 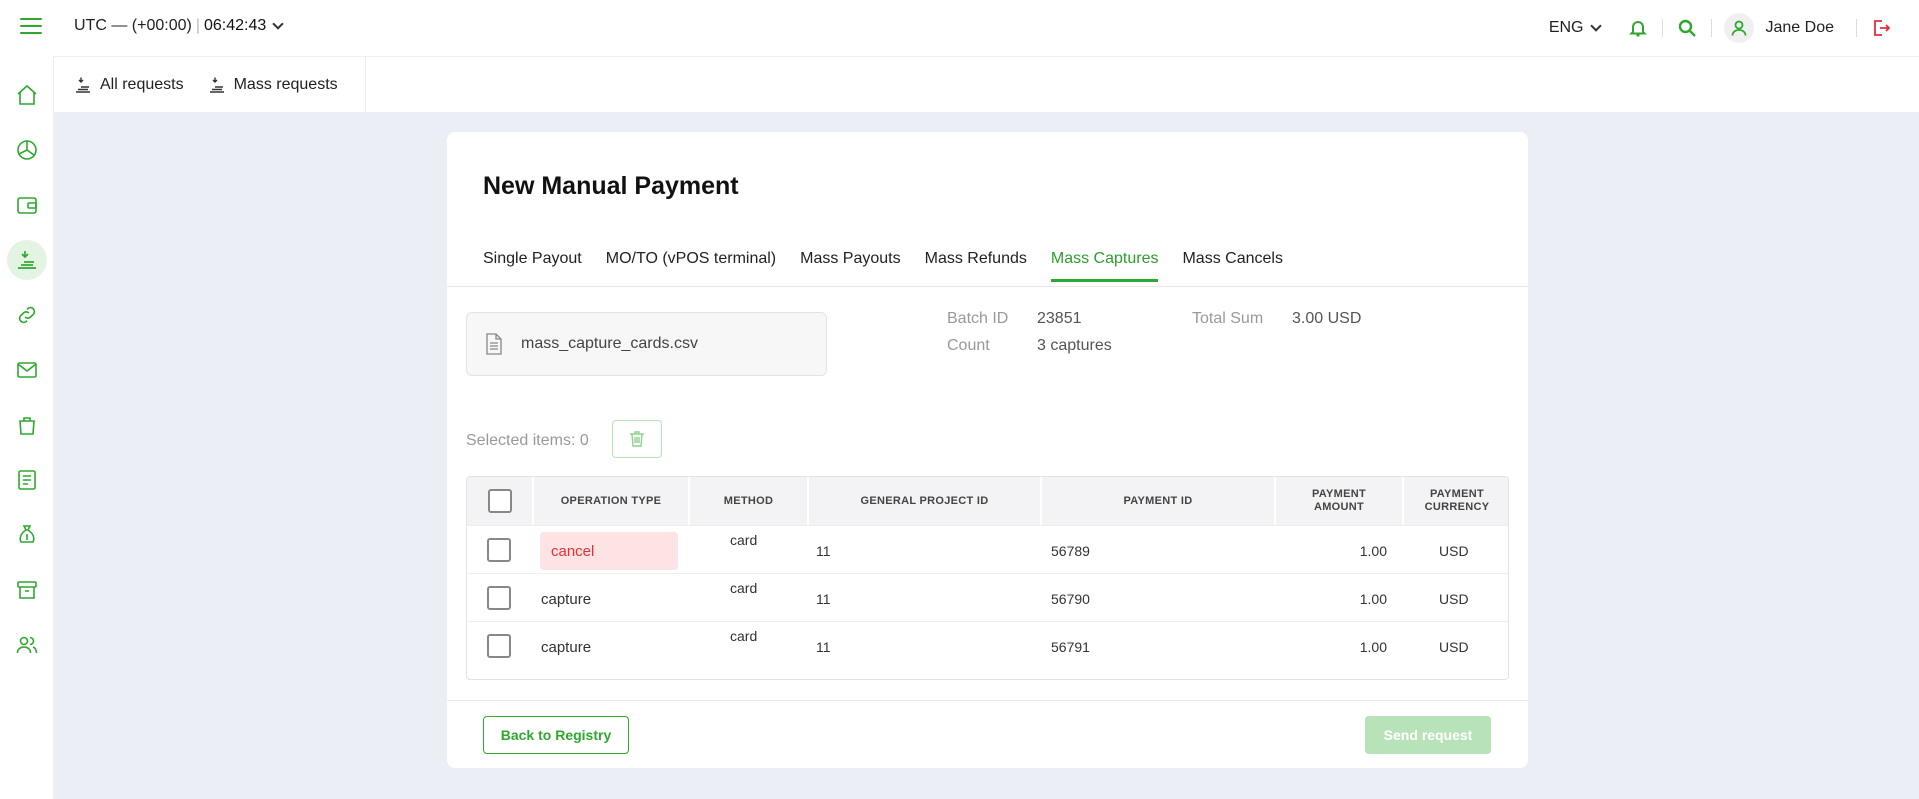 I want to click on back-to-registry-button: Back to Registry, so click(x=556, y=735).